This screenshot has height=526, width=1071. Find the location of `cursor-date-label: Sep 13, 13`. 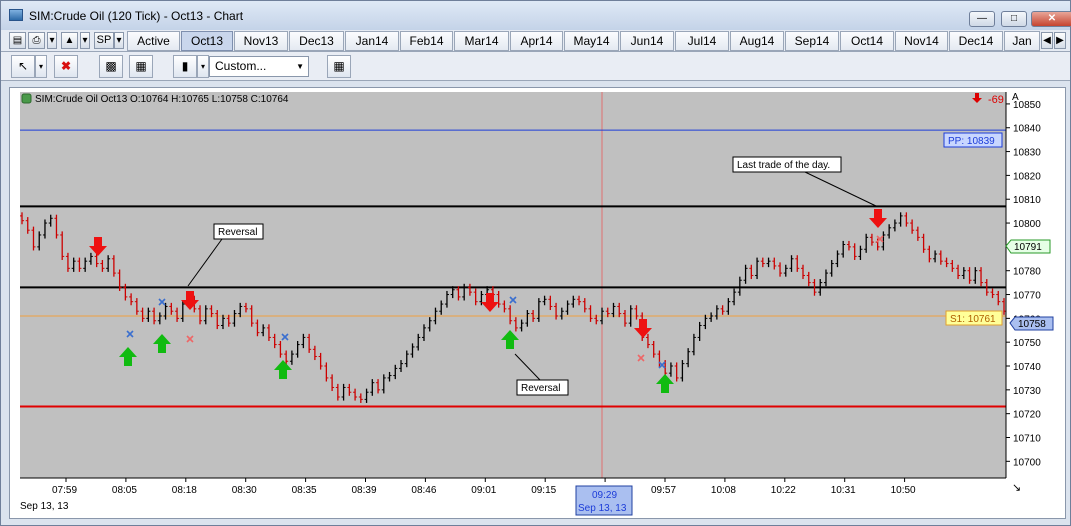

cursor-date-label: Sep 13, 13 is located at coordinates (602, 508).